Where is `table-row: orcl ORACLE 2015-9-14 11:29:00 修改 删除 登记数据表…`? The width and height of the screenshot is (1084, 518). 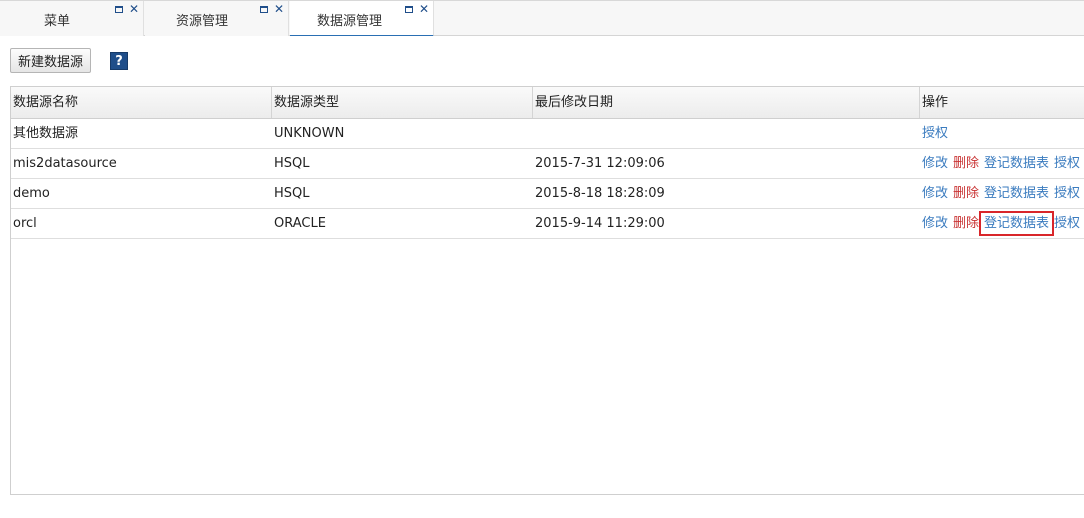 table-row: orcl ORACLE 2015-9-14 11:29:00 修改 删除 登记数据表… is located at coordinates (547, 224).